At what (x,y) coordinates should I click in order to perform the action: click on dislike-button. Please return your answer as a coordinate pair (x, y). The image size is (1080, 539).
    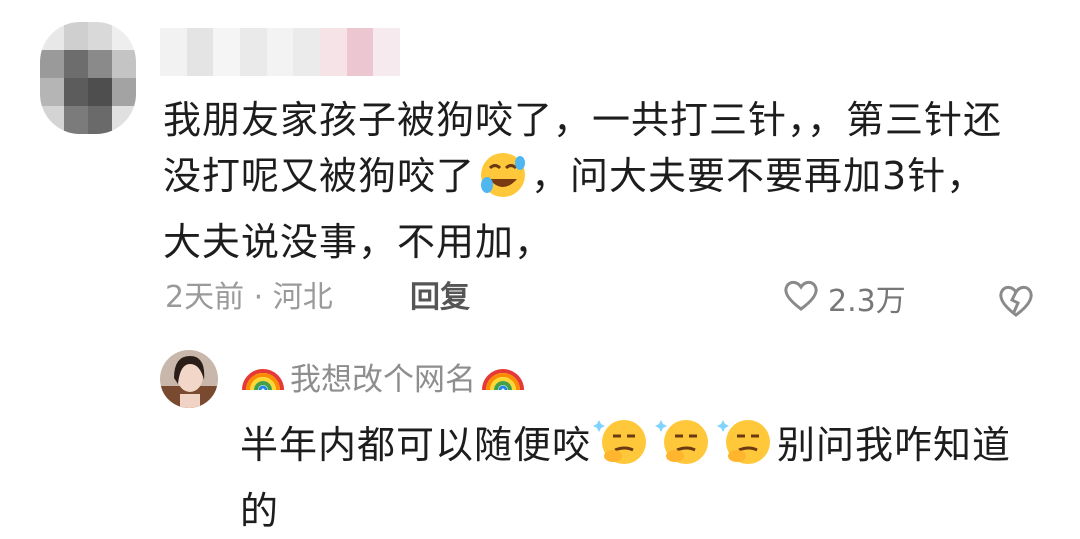
    Looking at the image, I should click on (1016, 302).